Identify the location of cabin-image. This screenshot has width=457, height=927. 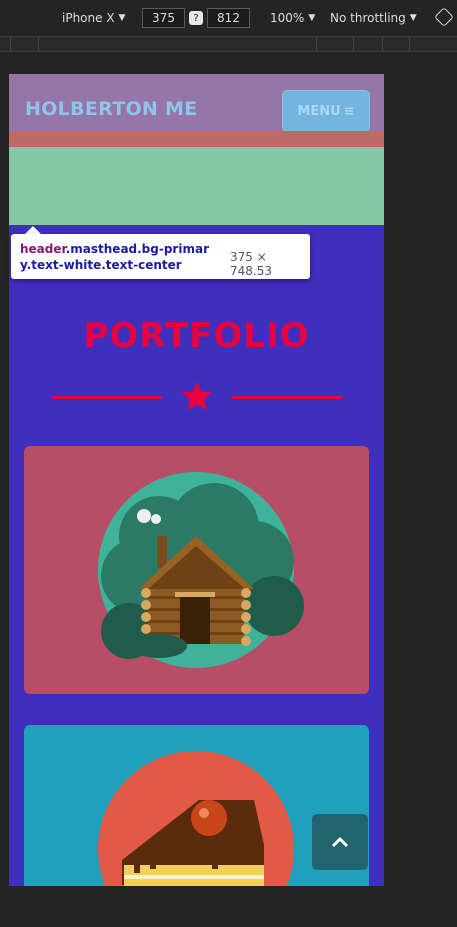
(201, 570).